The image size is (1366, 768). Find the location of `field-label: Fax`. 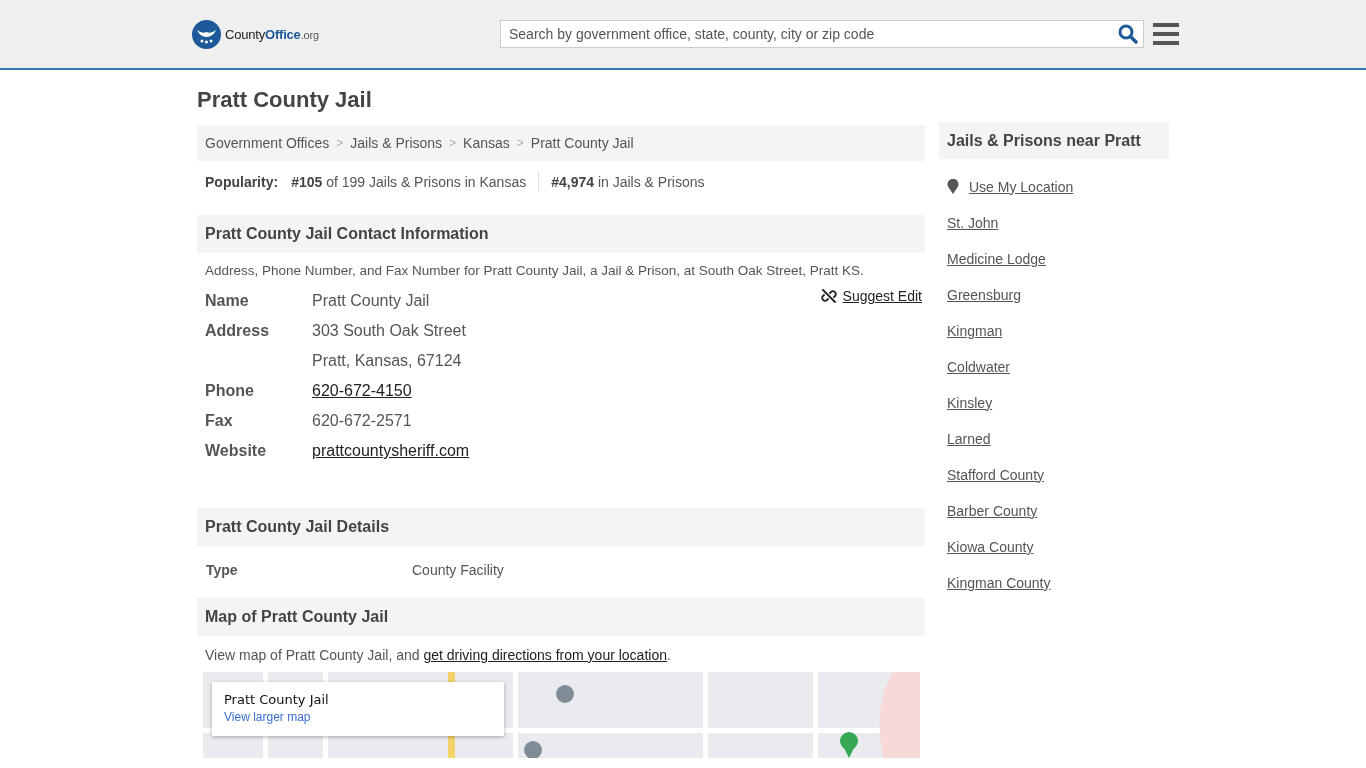

field-label: Fax is located at coordinates (219, 420).